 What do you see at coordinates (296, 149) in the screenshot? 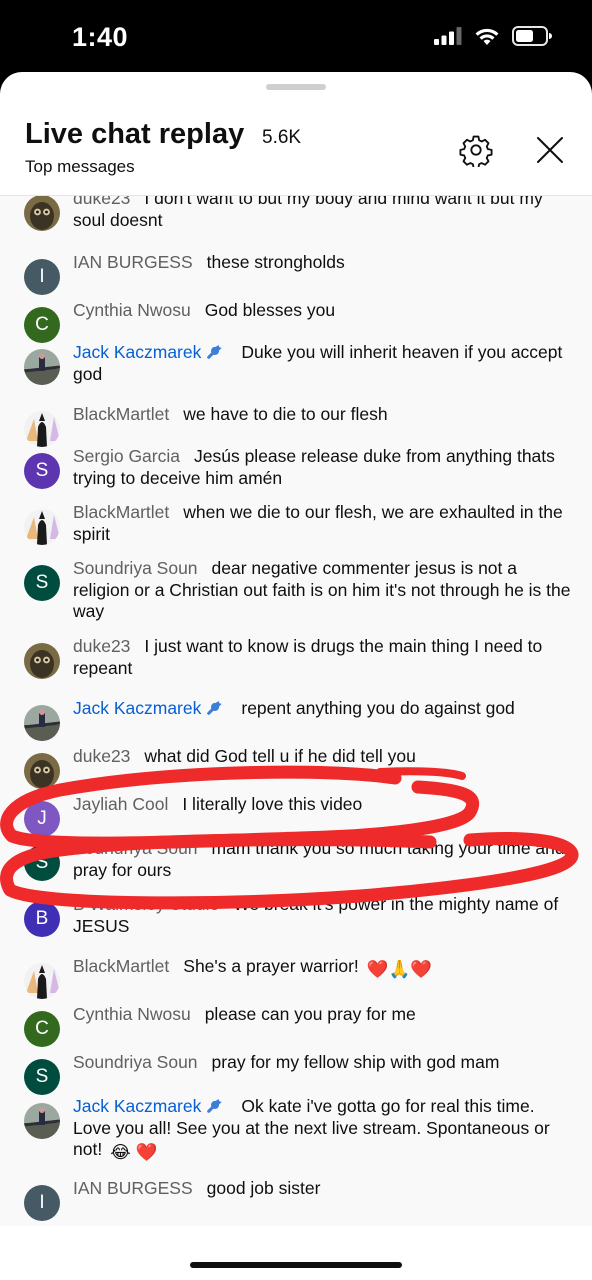
I see `chat-header: Live chat replay 5.6K Top messages` at bounding box center [296, 149].